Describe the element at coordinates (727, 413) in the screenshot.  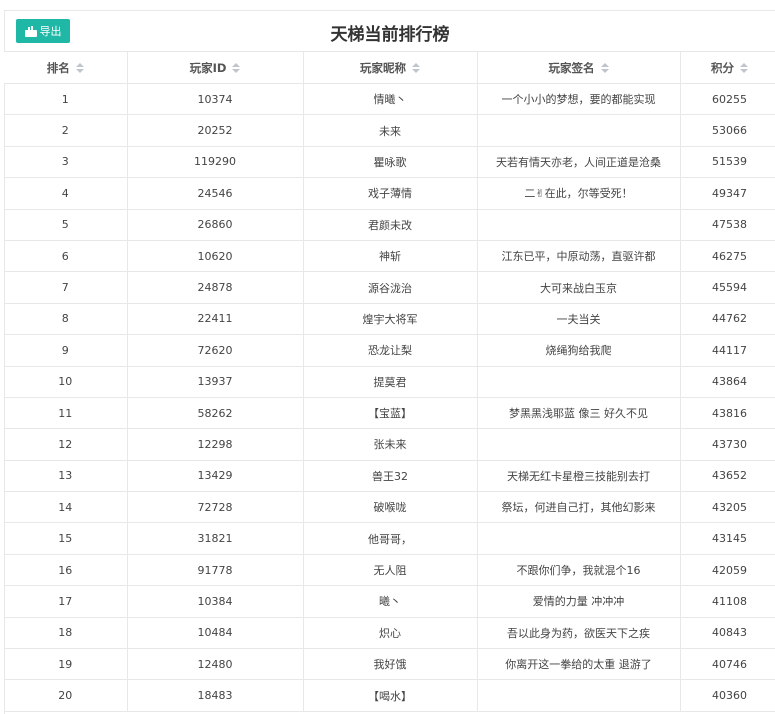
I see `score-cell: 43816` at that location.